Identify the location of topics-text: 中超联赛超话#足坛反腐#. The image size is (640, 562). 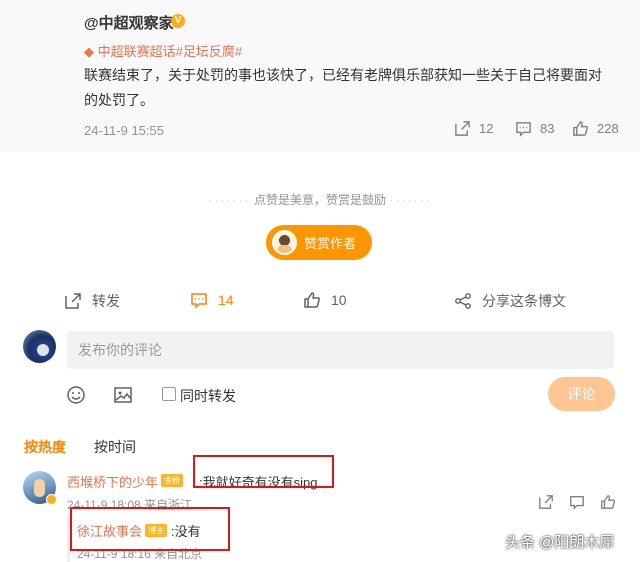
(170, 51).